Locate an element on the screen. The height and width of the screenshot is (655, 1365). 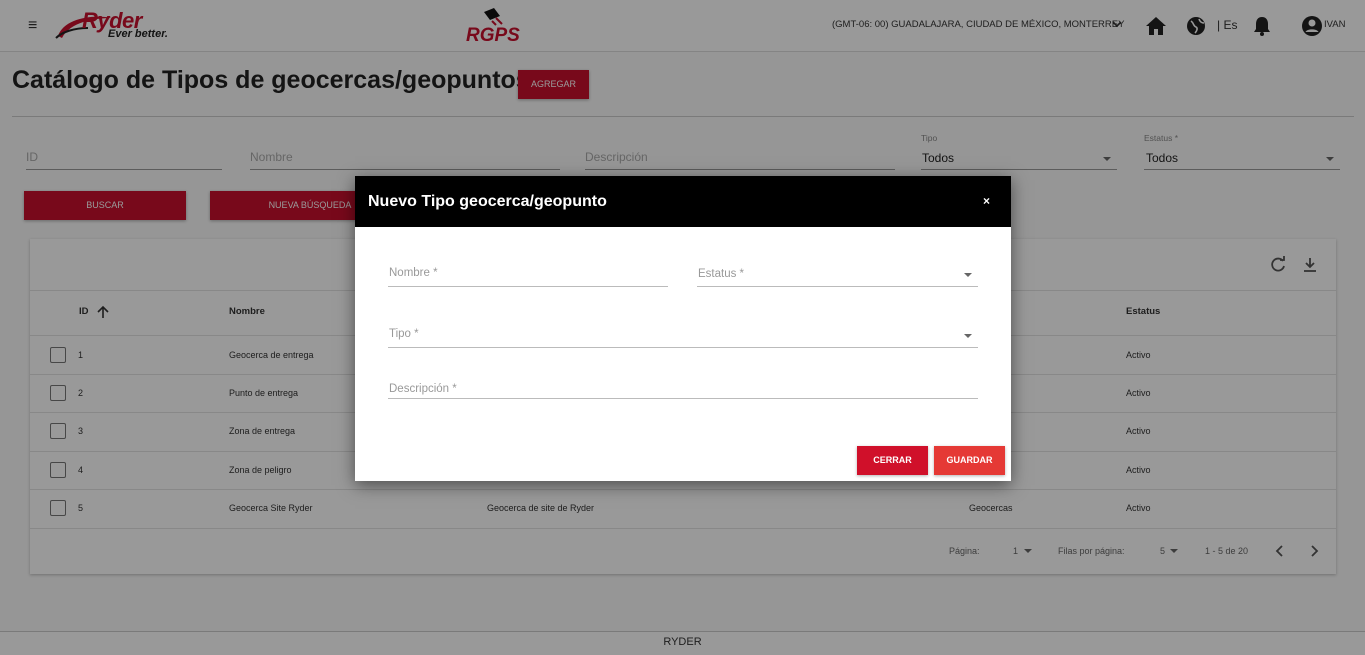
descripcion-input: Descripción * is located at coordinates (423, 389).